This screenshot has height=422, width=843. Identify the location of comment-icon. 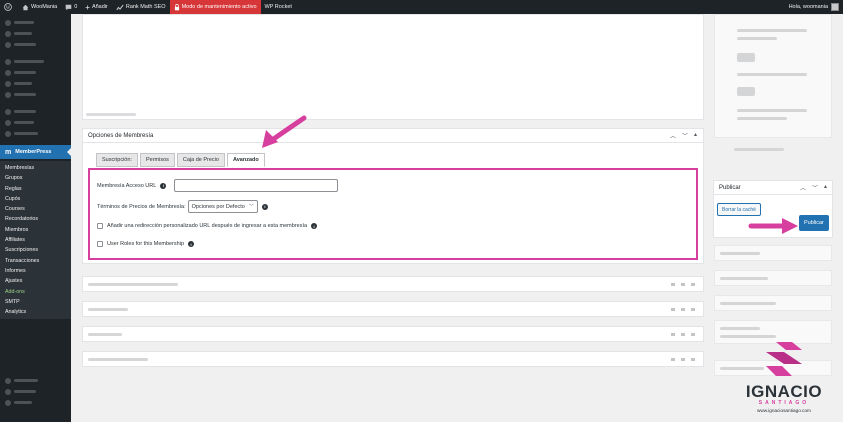
(68, 7).